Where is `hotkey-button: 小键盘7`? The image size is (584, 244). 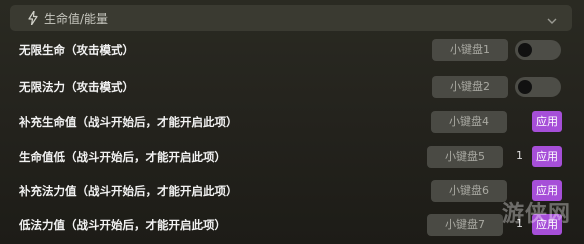 hotkey-button: 小键盘7 is located at coordinates (465, 225).